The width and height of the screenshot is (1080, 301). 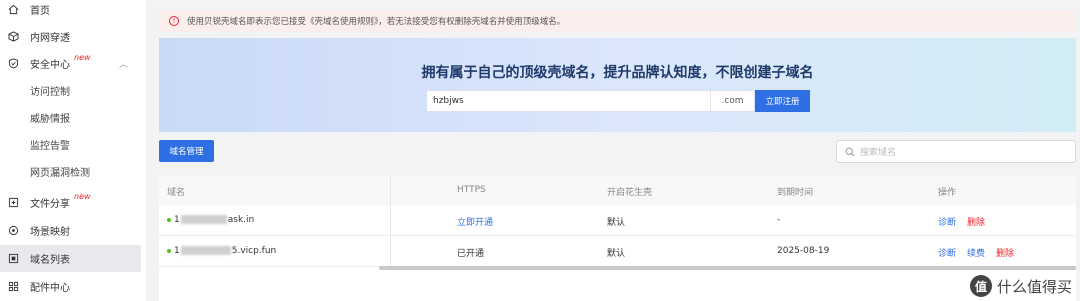 What do you see at coordinates (779, 220) in the screenshot?
I see `expiry-cell: -` at bounding box center [779, 220].